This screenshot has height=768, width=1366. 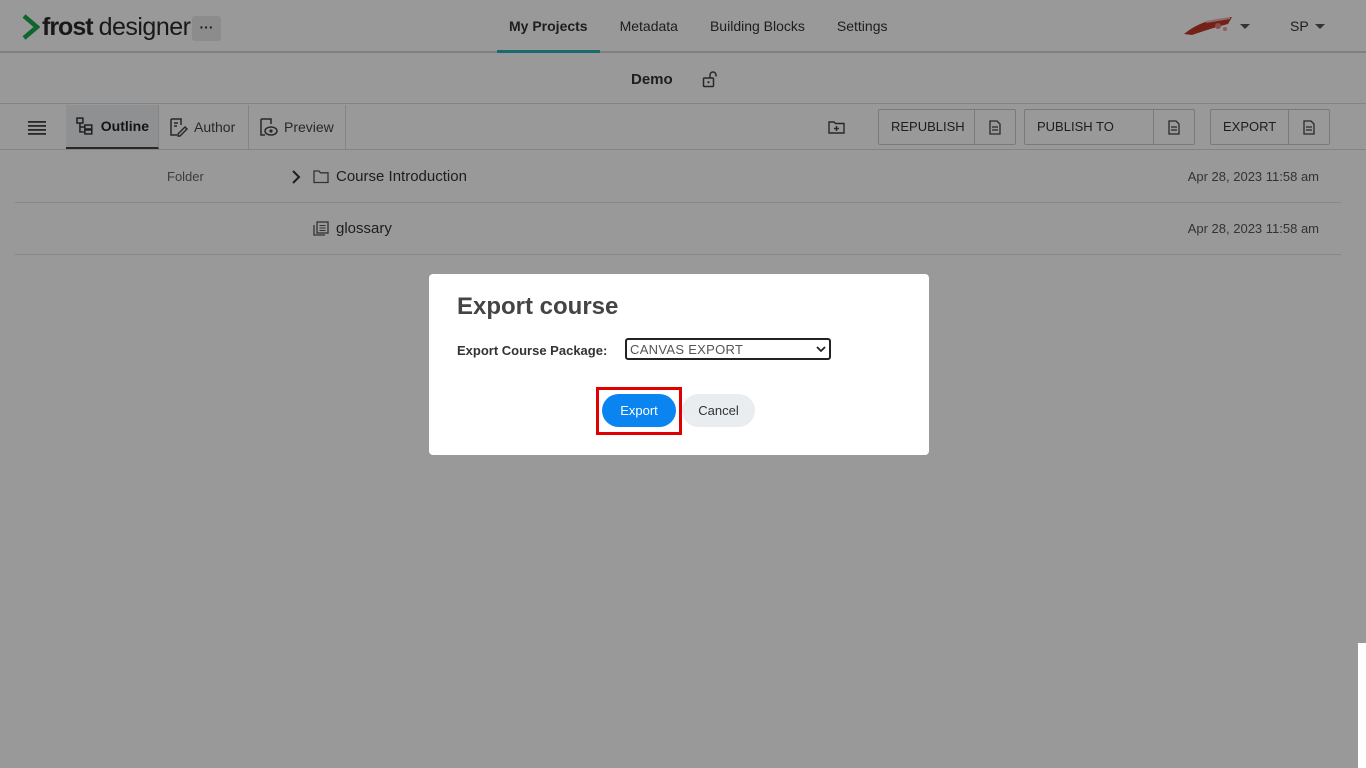 What do you see at coordinates (687, 349) in the screenshot?
I see `selected-package: CANVAS EXPORT` at bounding box center [687, 349].